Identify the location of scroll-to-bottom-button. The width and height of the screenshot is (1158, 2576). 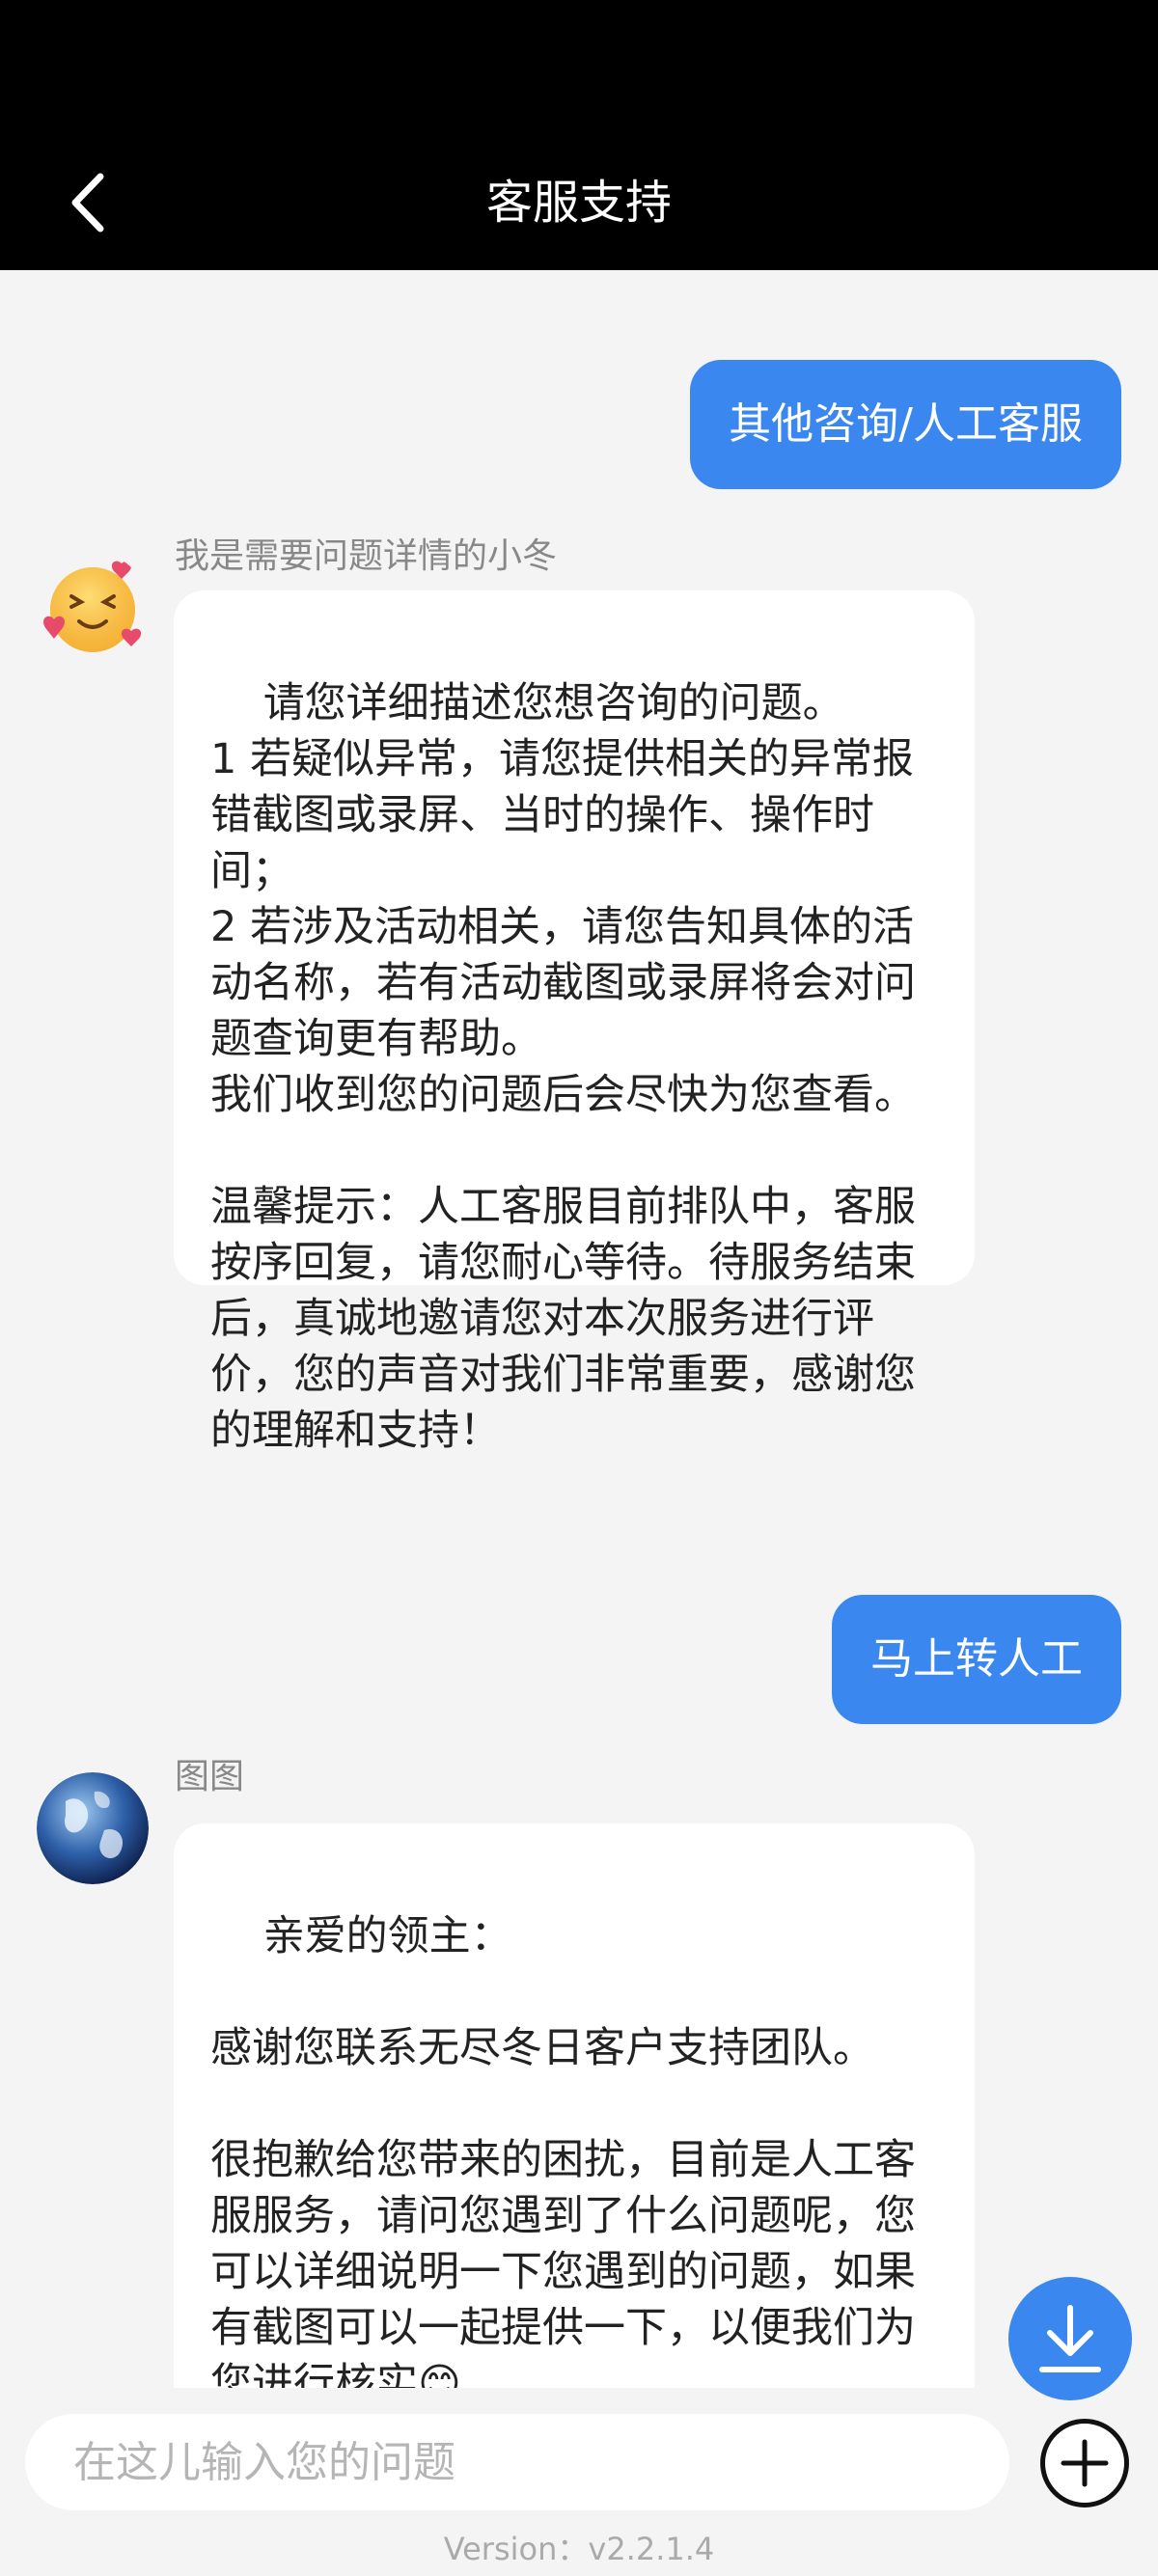
(1070, 2339).